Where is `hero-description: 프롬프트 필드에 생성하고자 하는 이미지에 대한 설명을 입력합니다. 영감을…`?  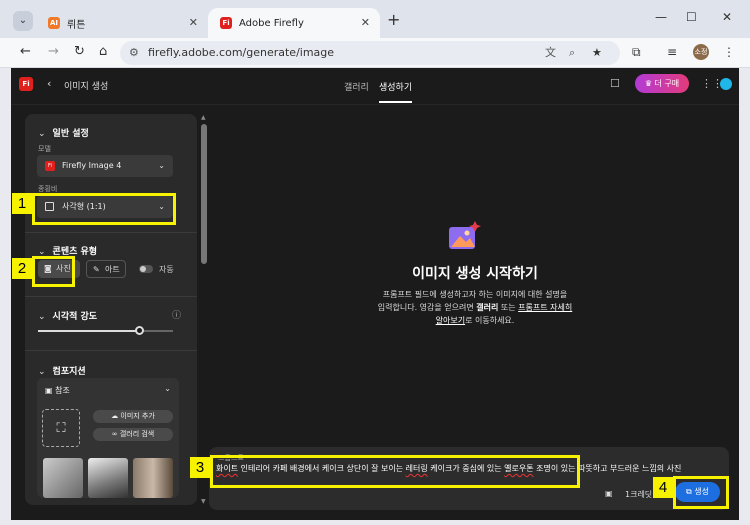 hero-description: 프롬프트 필드에 생성하고자 하는 이미지에 대한 설명을 입력합니다. 영감을… is located at coordinates (475, 307).